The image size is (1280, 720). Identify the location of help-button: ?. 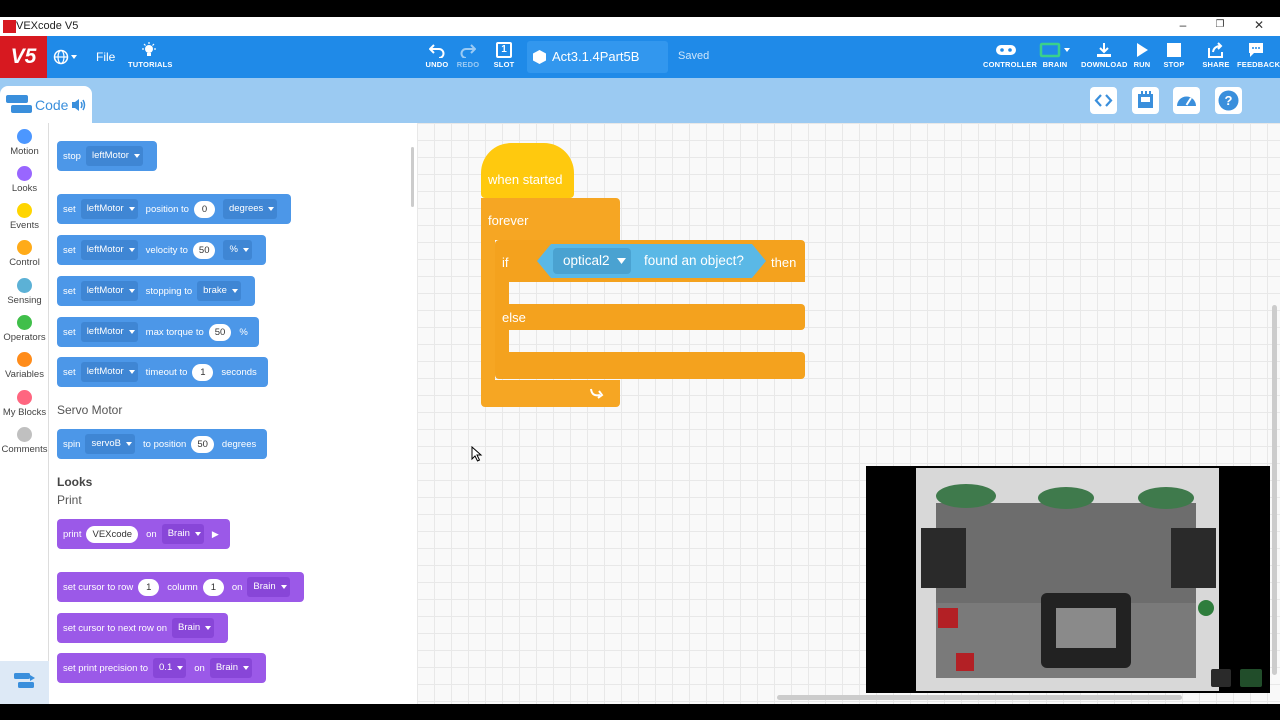
(1228, 100).